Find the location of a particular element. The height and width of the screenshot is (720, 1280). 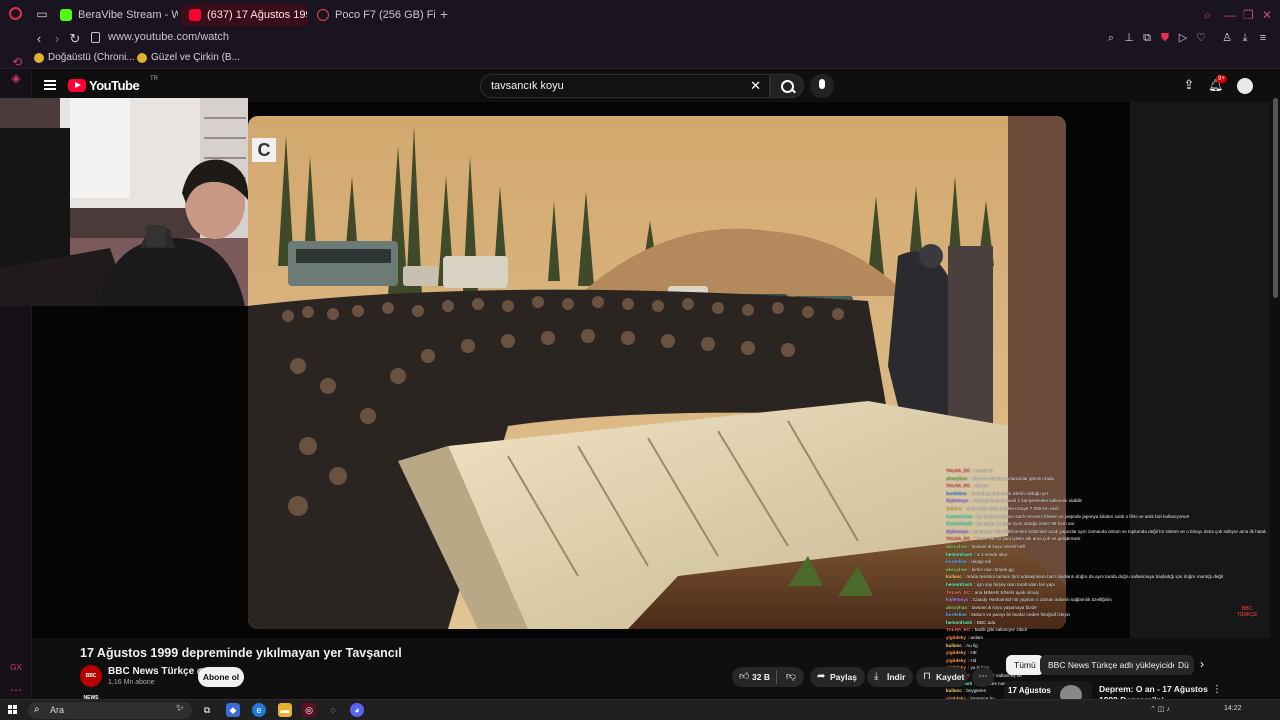

create-icon: ⇪ is located at coordinates (1189, 85).